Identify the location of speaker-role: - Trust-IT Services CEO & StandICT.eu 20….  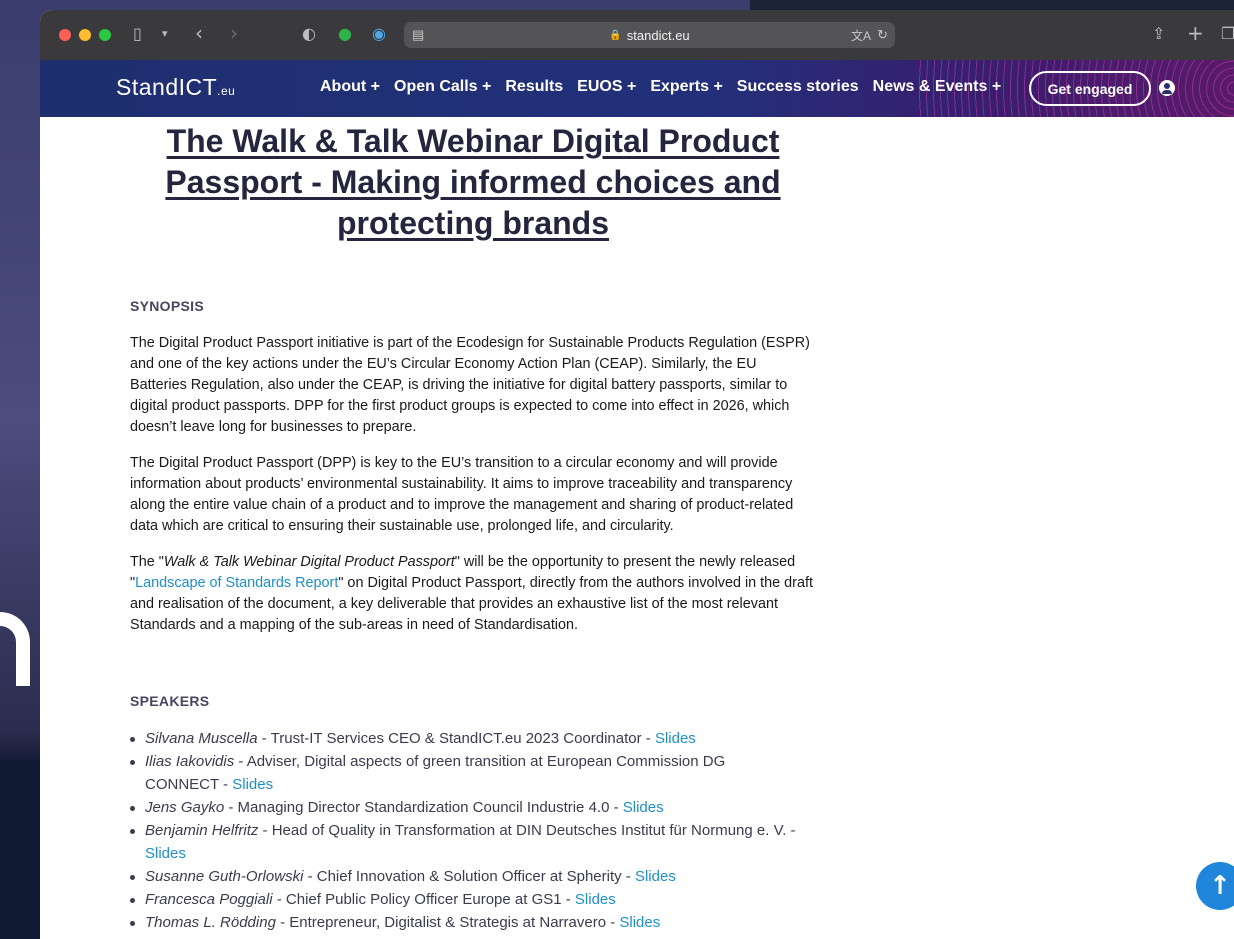
(456, 738).